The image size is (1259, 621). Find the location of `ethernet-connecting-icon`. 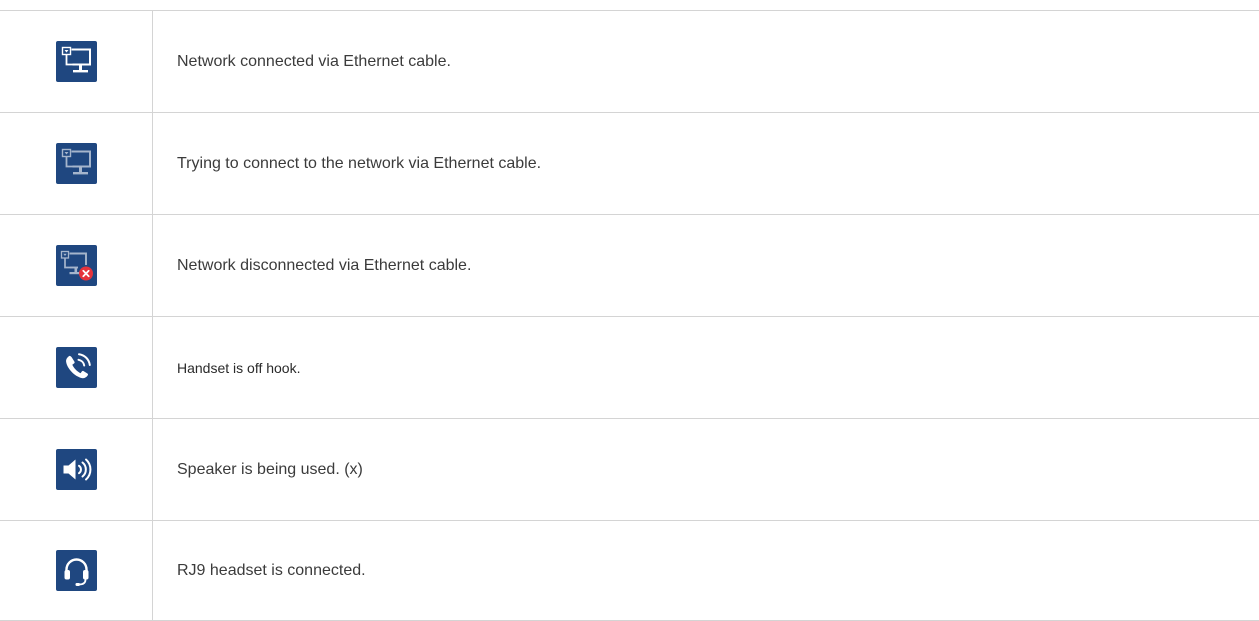

ethernet-connecting-icon is located at coordinates (76, 163).